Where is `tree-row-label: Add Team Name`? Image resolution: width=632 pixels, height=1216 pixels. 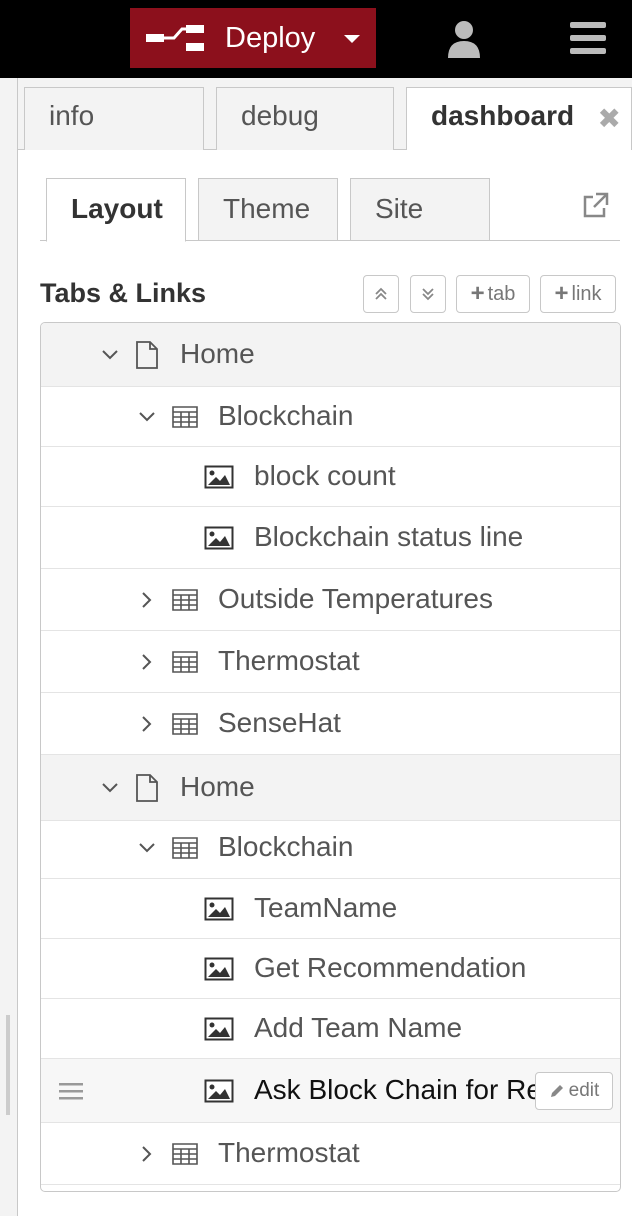 tree-row-label: Add Team Name is located at coordinates (358, 1027).